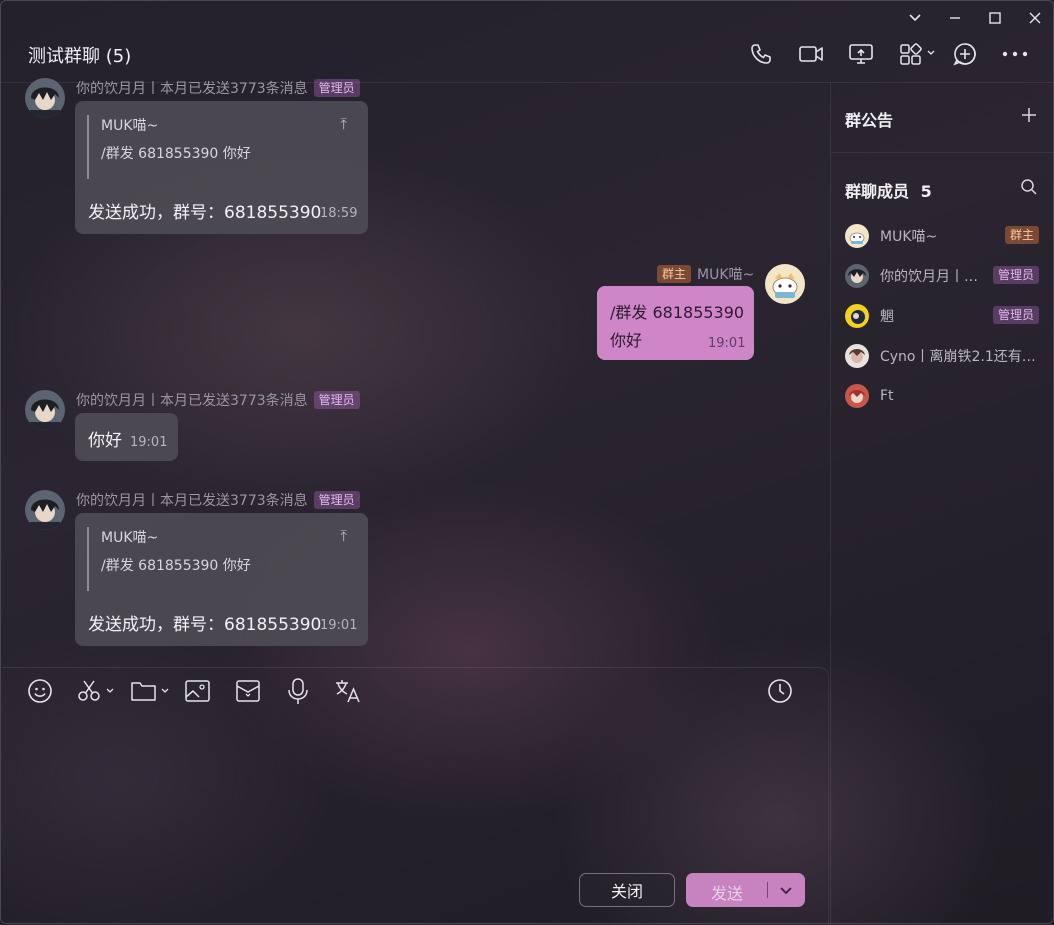 This screenshot has height=925, width=1054. I want to click on send-button: 发送, so click(745, 890).